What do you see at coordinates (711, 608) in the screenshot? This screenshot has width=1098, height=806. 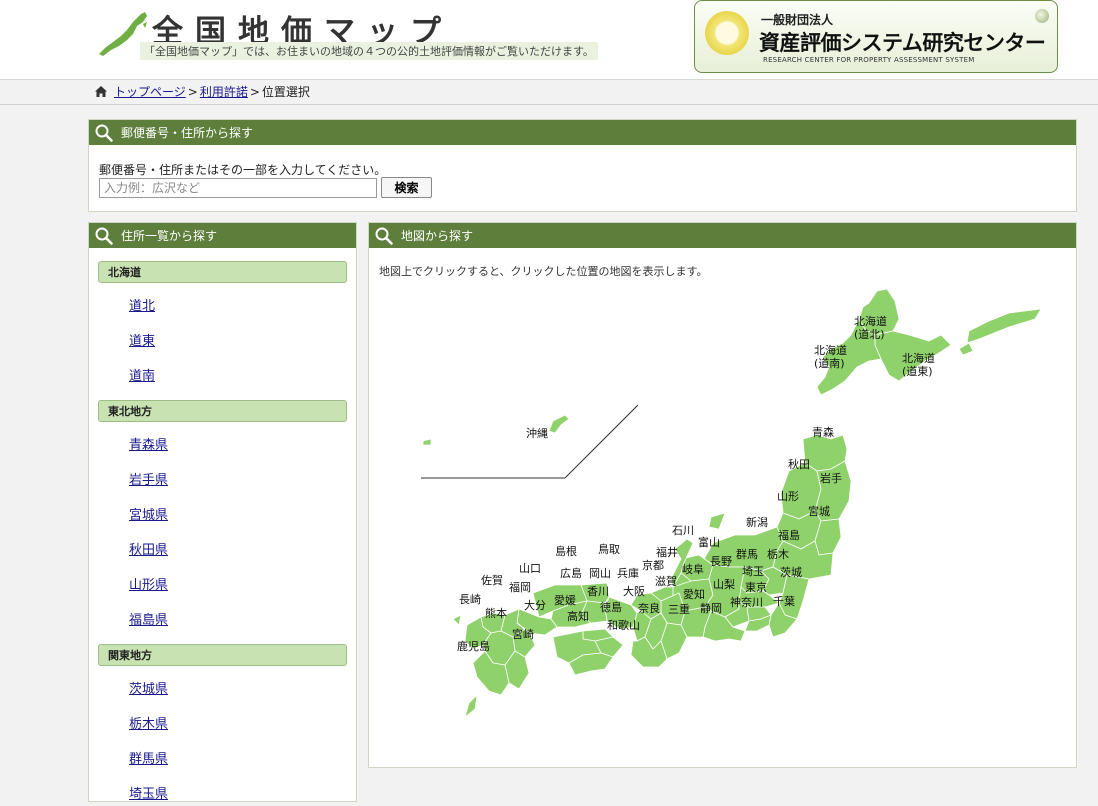 I see `label-shizuoka: 静岡` at bounding box center [711, 608].